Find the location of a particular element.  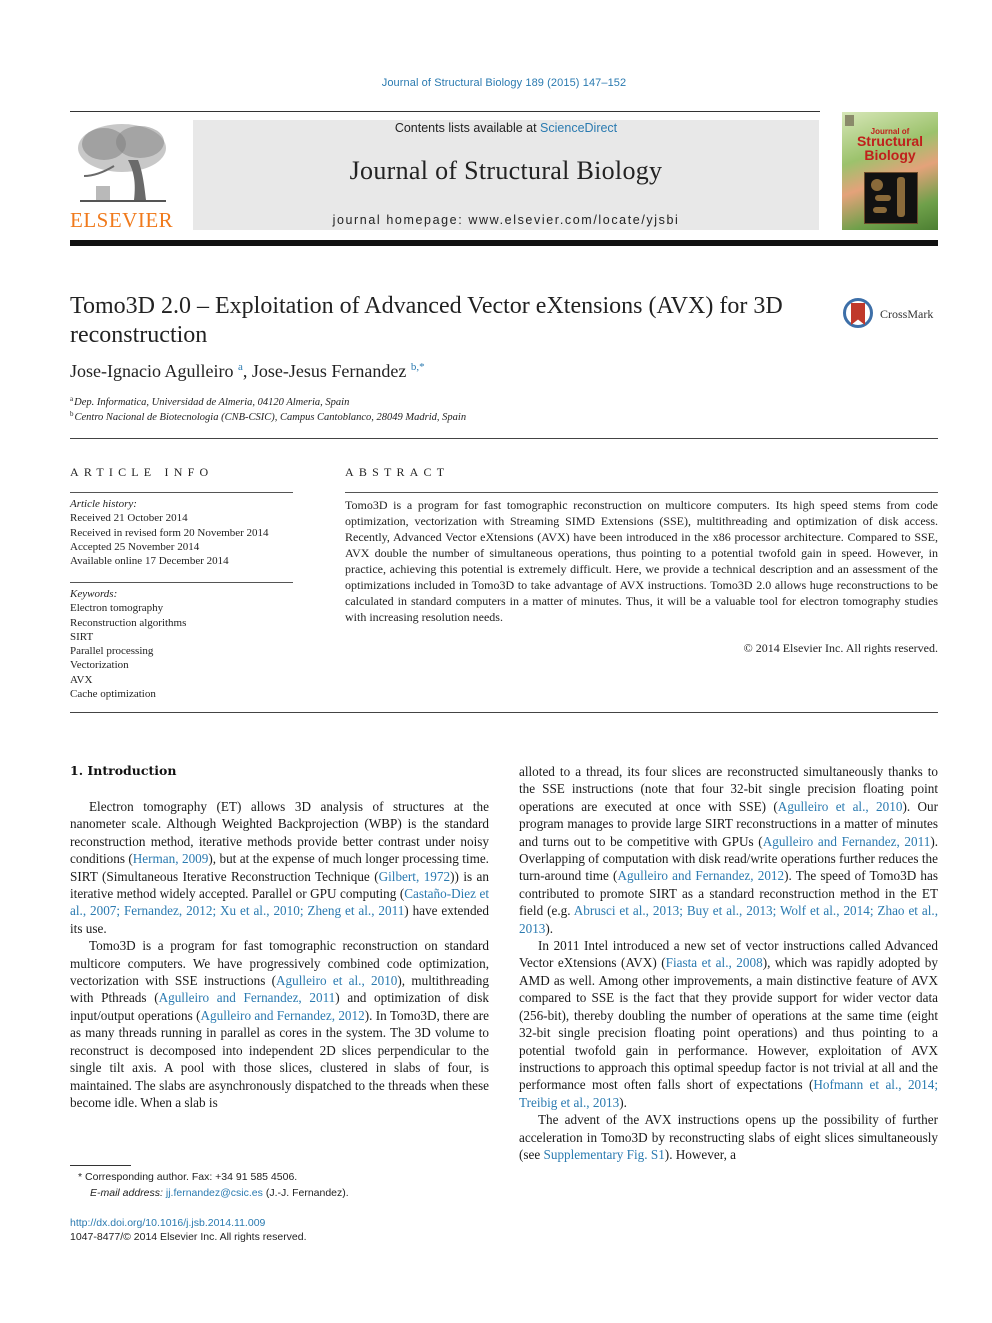

history-item: Available online 17 December 2014 is located at coordinates (149, 561).